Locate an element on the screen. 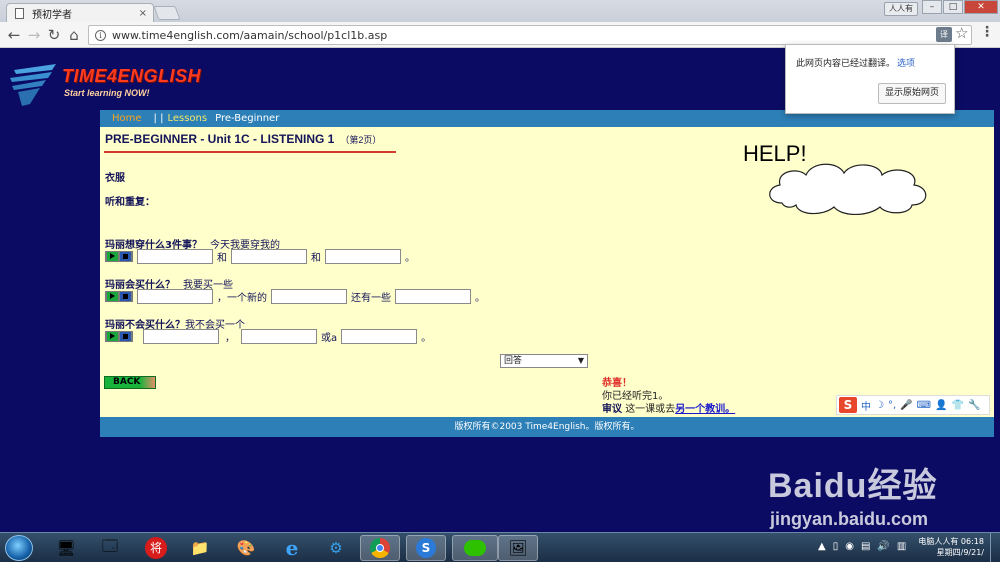 This screenshot has width=1000, height=562. help-label: HELP! is located at coordinates (775, 154).